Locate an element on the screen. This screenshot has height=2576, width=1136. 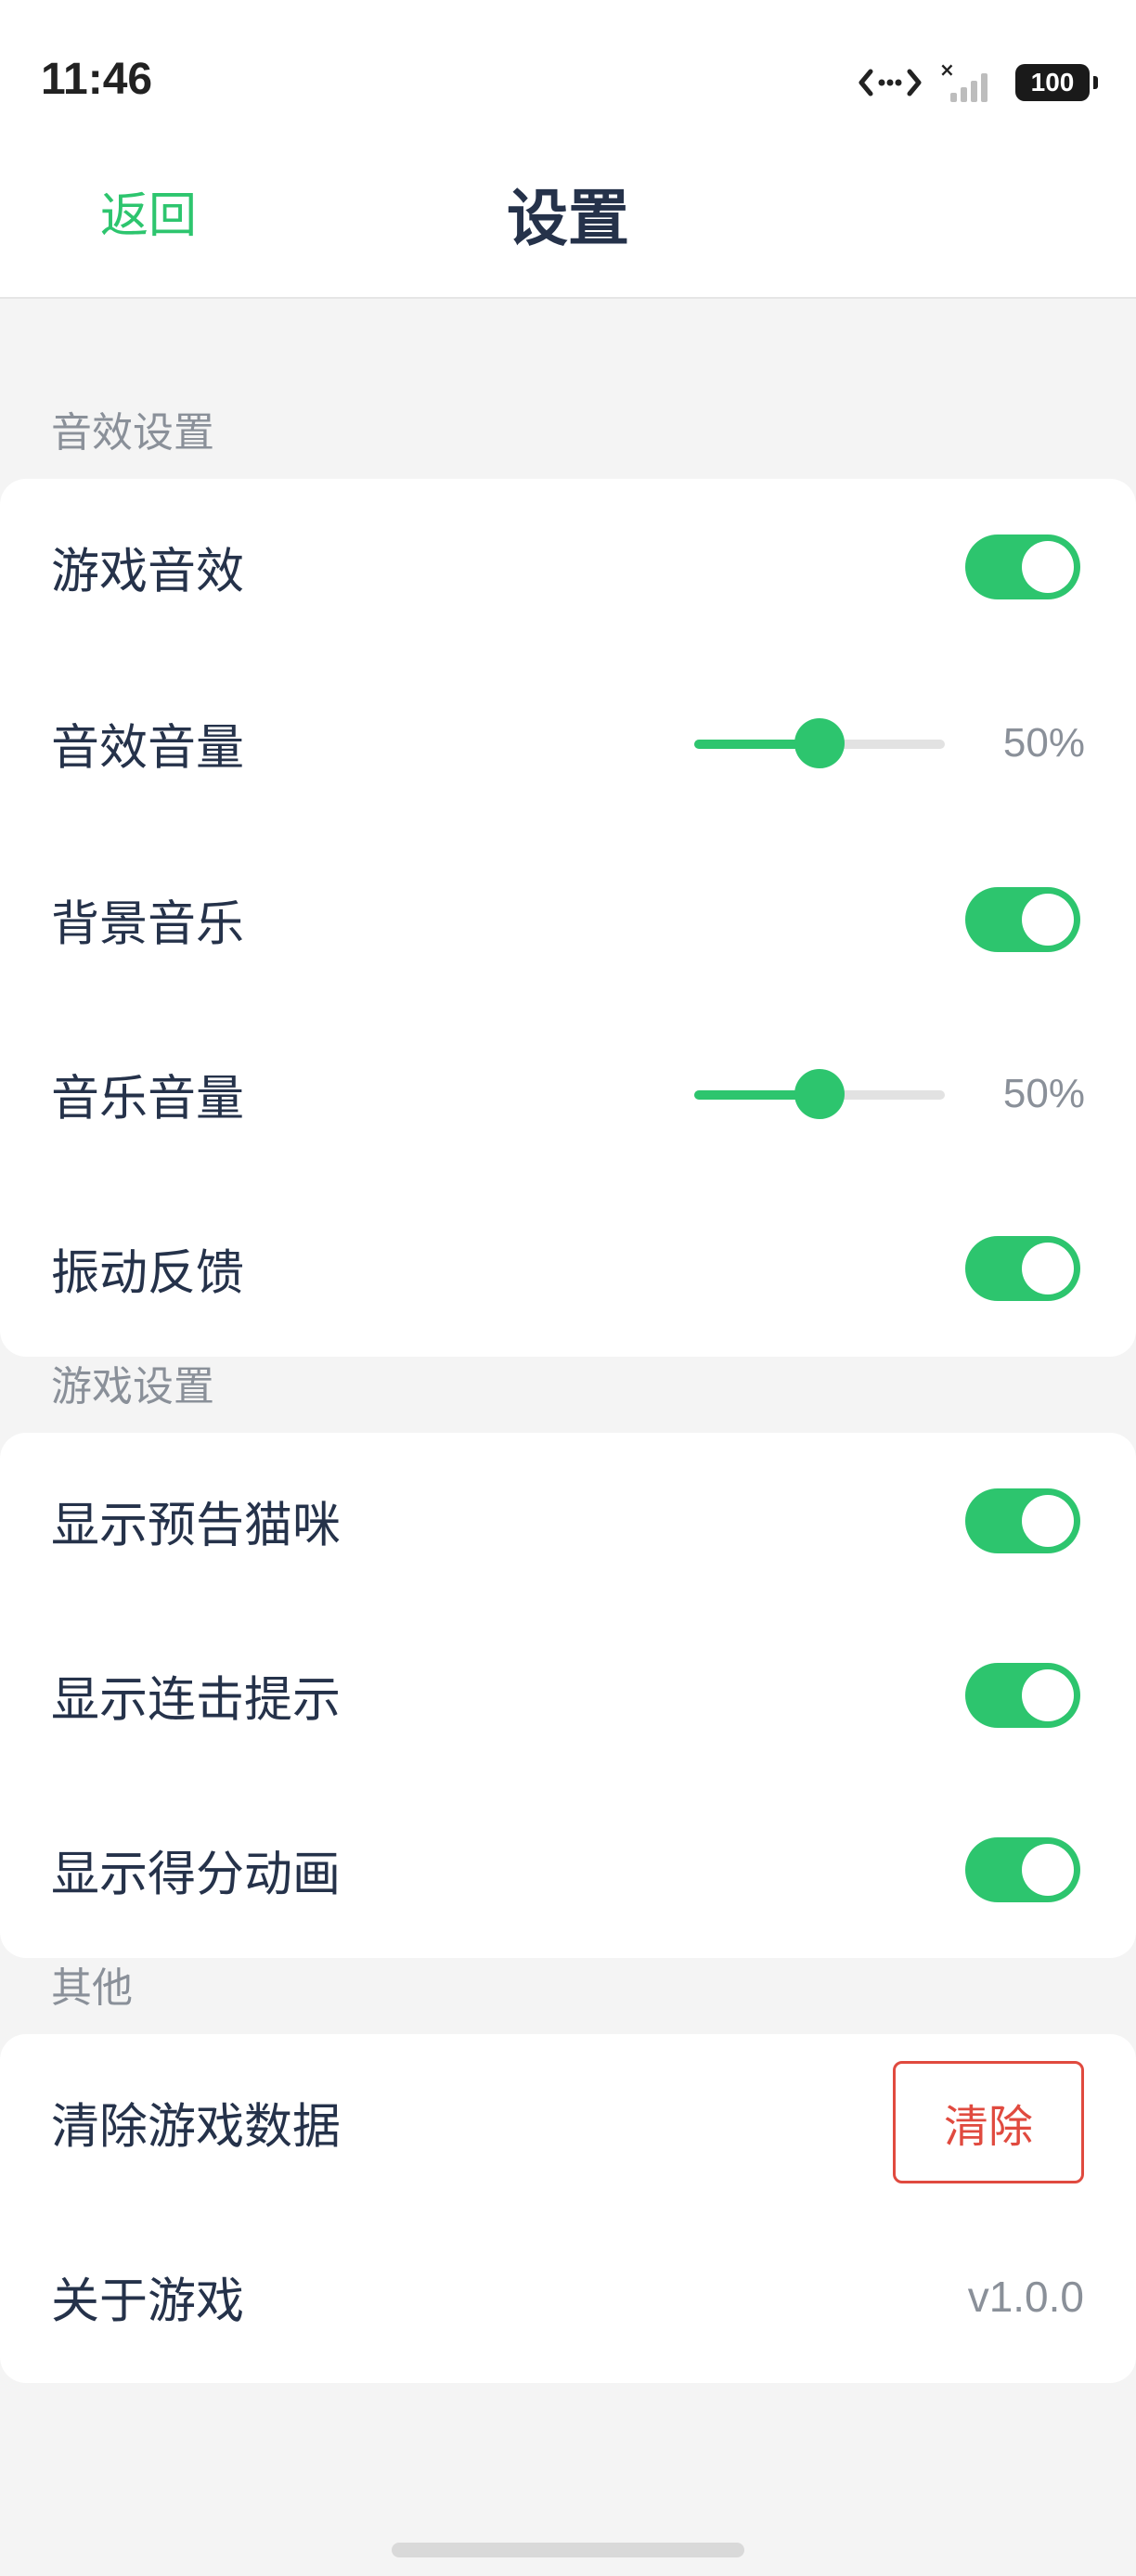
vibration-toggle is located at coordinates (1022, 1268).